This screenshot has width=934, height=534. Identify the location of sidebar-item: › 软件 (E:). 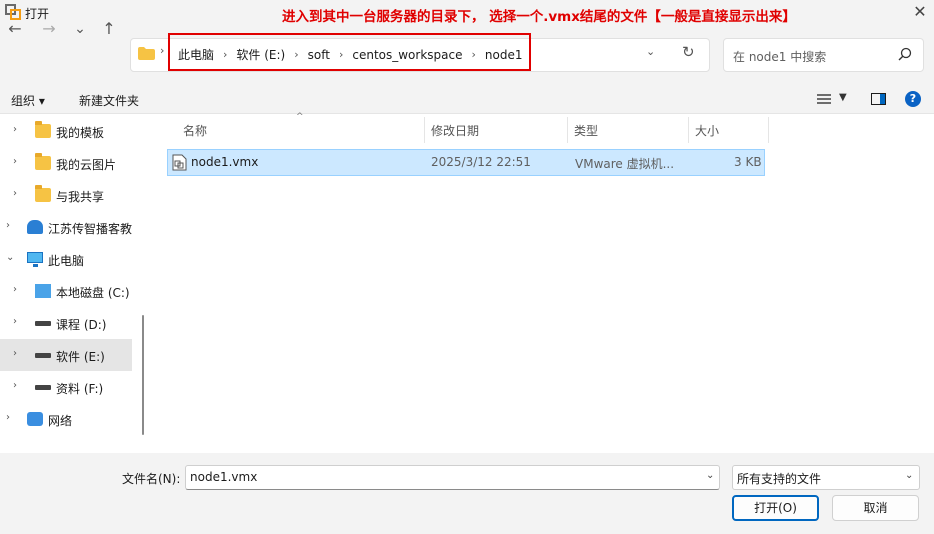
(66, 355).